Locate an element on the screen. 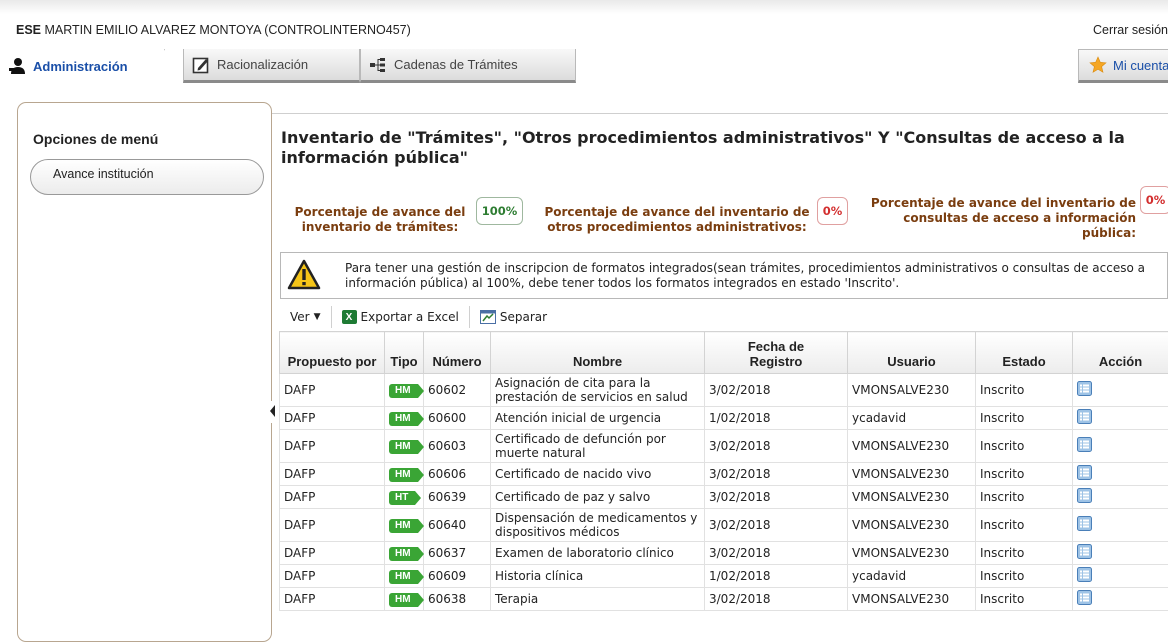 This screenshot has width=1168, height=642. column-header-type: Tipo is located at coordinates (404, 353).